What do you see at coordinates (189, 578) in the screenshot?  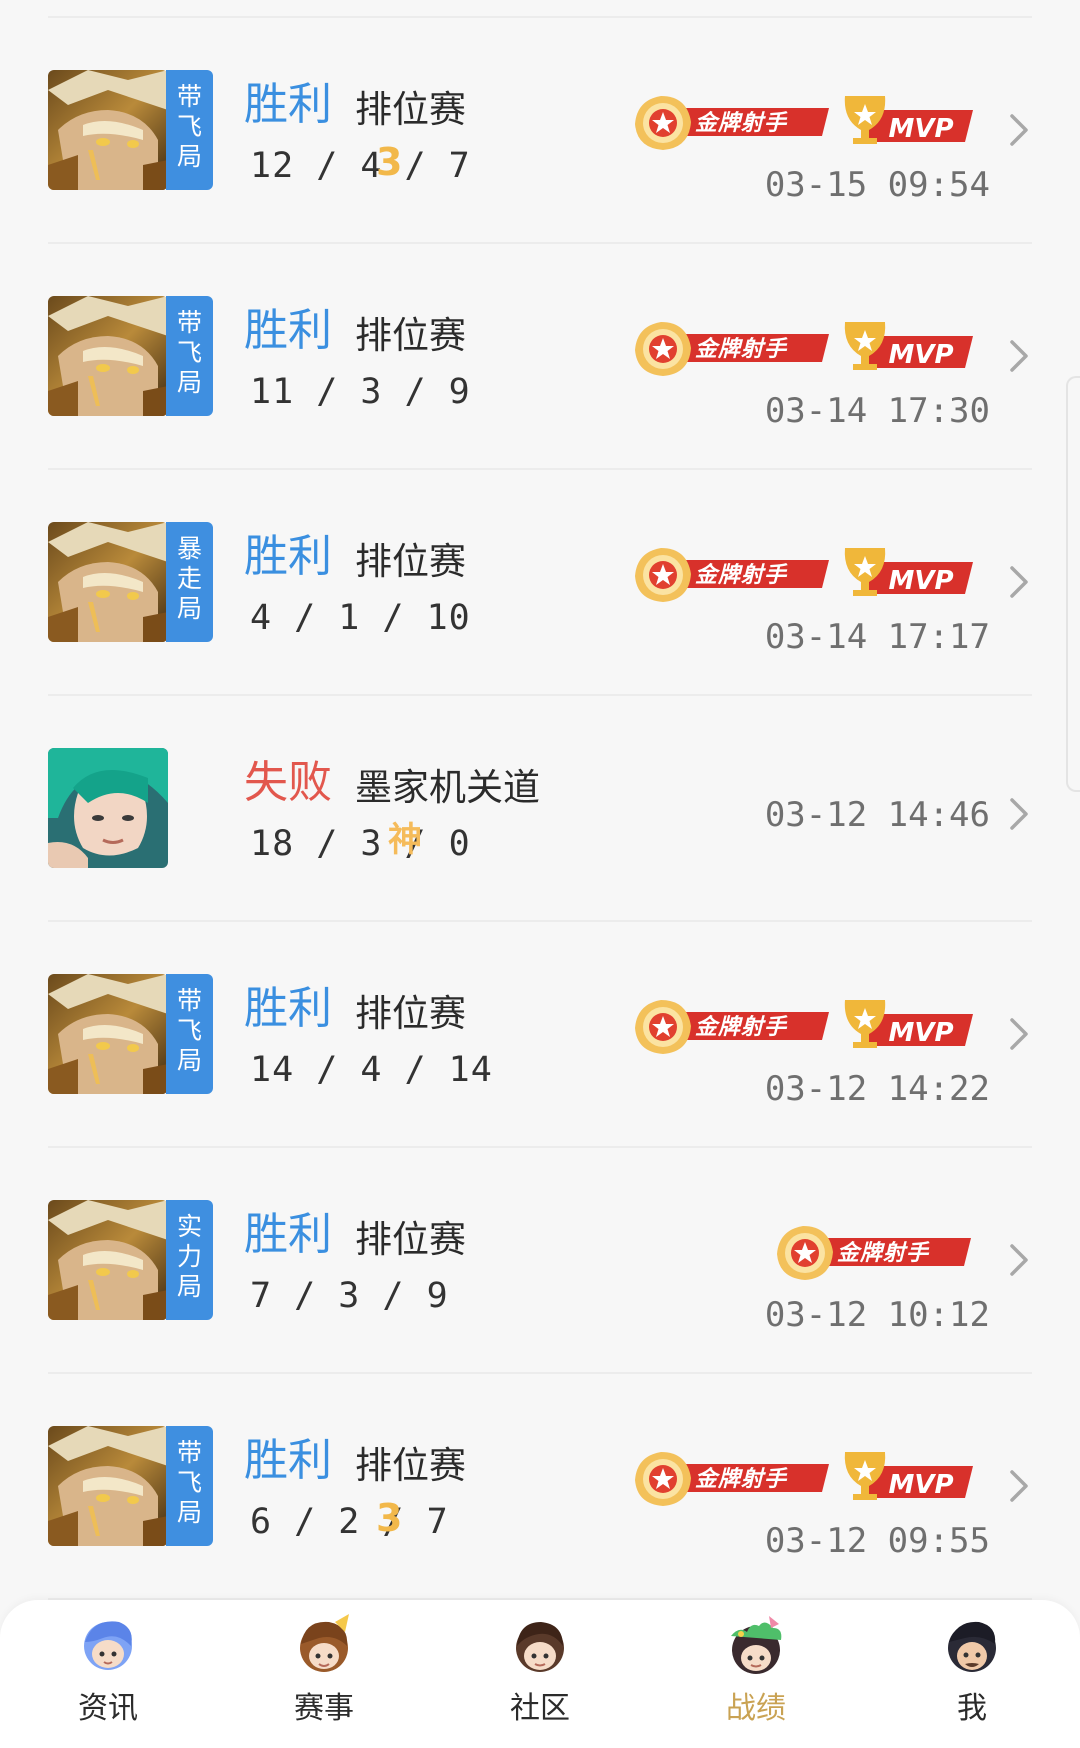 I see `match-tag-char: 走` at bounding box center [189, 578].